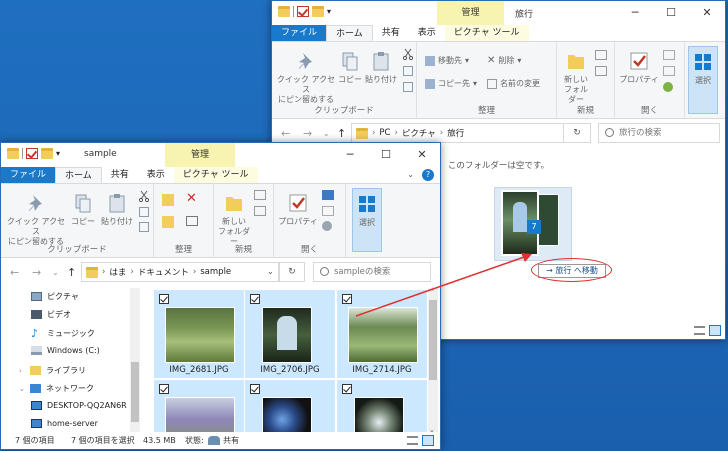  I want to click on copy-to-button: コピー先 ▾, so click(451, 83).